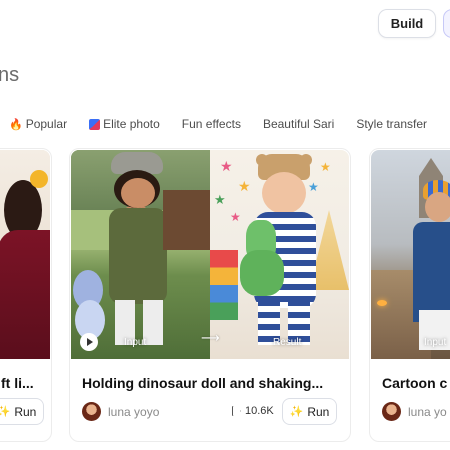 The image size is (450, 450). I want to click on tab-label: Fun effects, so click(211, 124).